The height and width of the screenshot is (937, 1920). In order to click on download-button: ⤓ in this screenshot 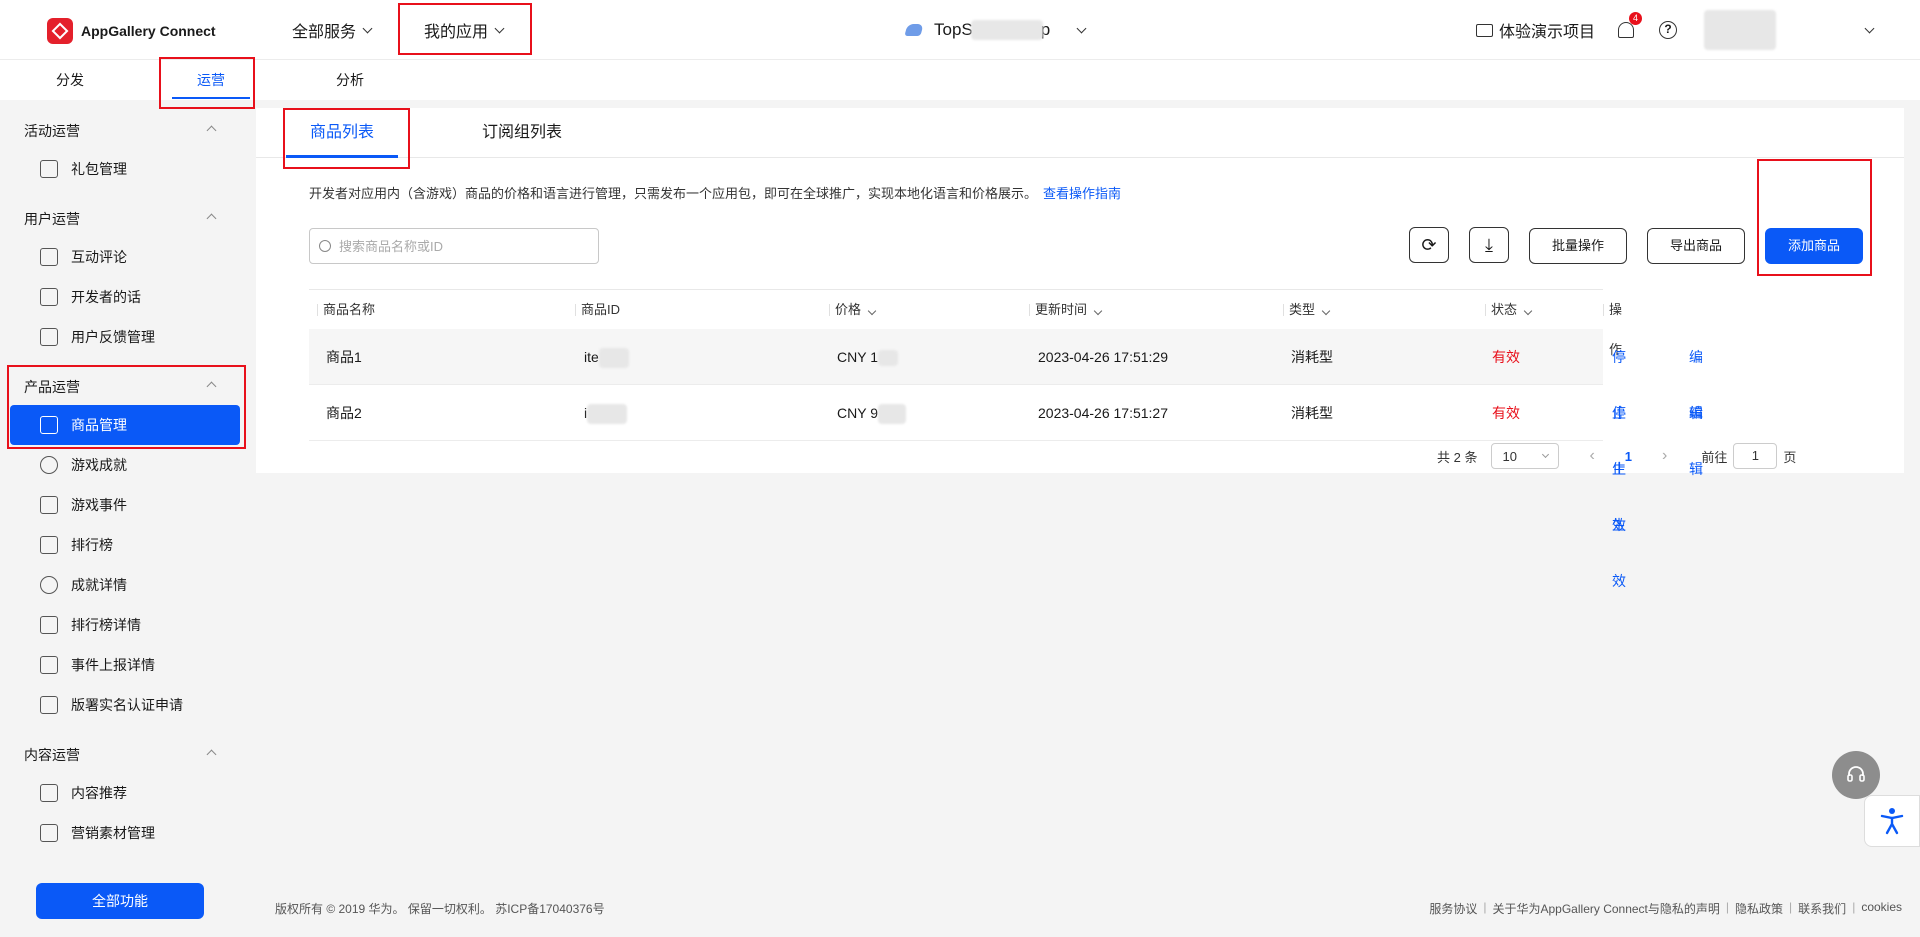, I will do `click(1489, 245)`.